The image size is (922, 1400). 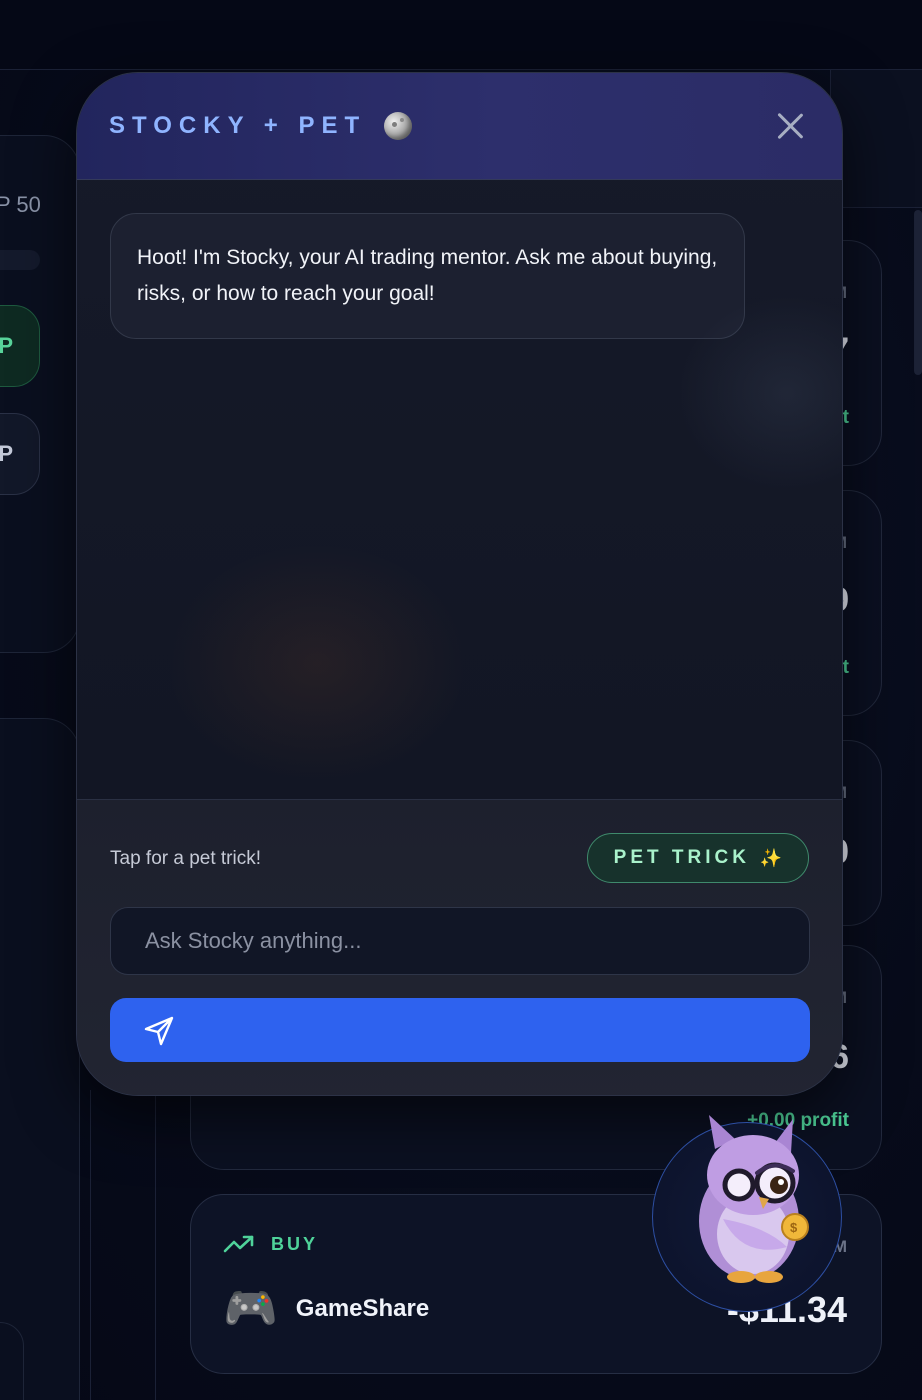 I want to click on pet-trick-button: PET TRICK ✨, so click(x=698, y=858).